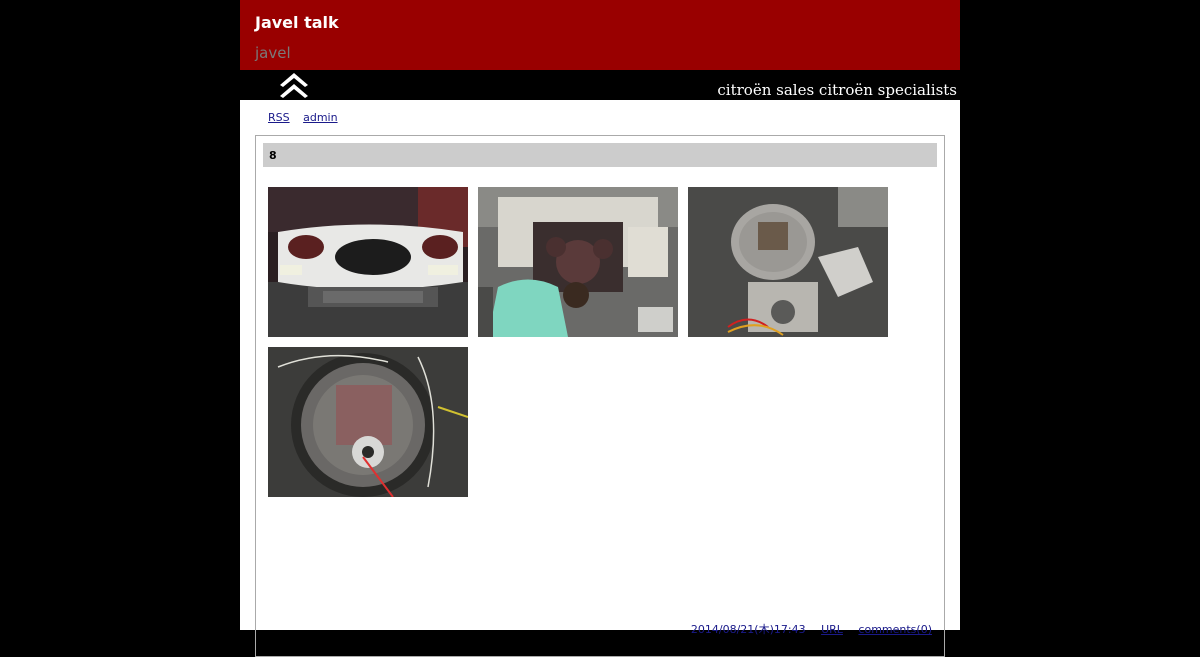  What do you see at coordinates (279, 117) in the screenshot?
I see `rss-link: RSS` at bounding box center [279, 117].